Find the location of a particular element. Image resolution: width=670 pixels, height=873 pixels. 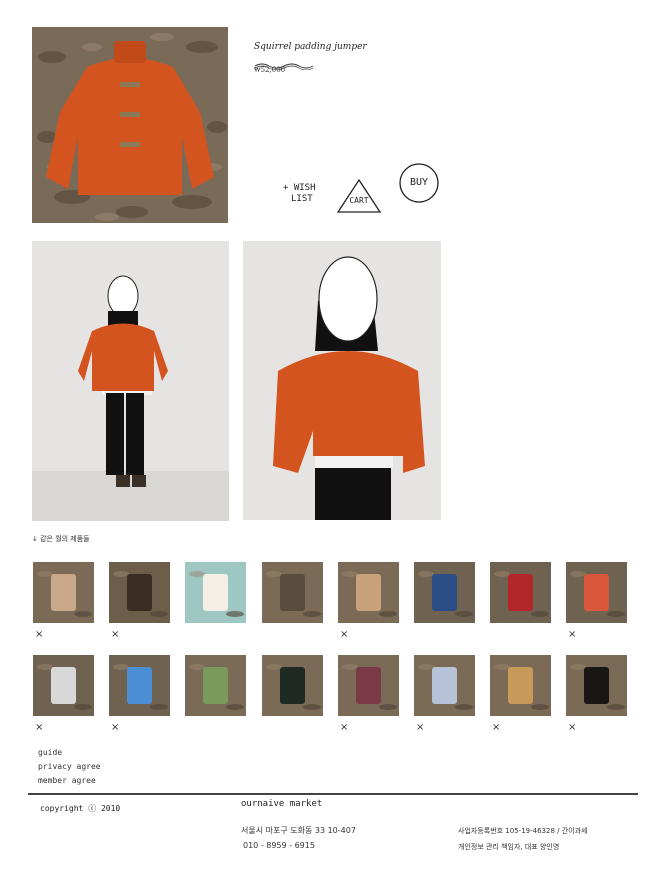

footer-divider is located at coordinates (333, 794).